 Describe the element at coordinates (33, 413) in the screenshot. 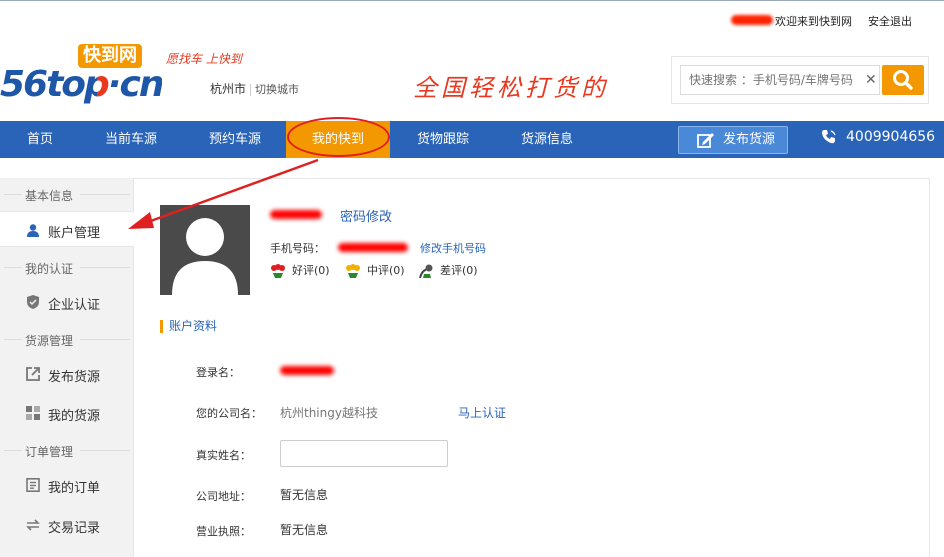

I see `grid-icon` at that location.